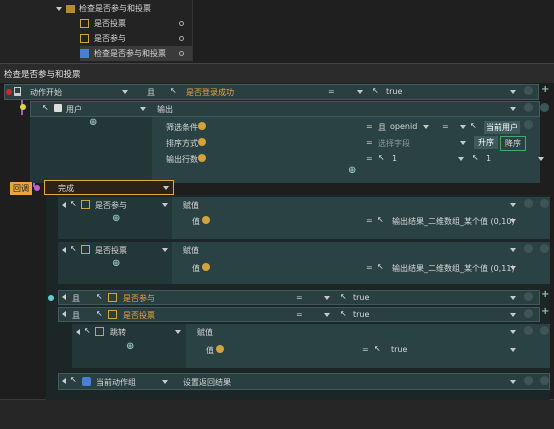 Image resolution: width=554 pixels, height=429 pixels. What do you see at coordinates (143, 109) in the screenshot?
I see `user-dropdown-icon` at bounding box center [143, 109].